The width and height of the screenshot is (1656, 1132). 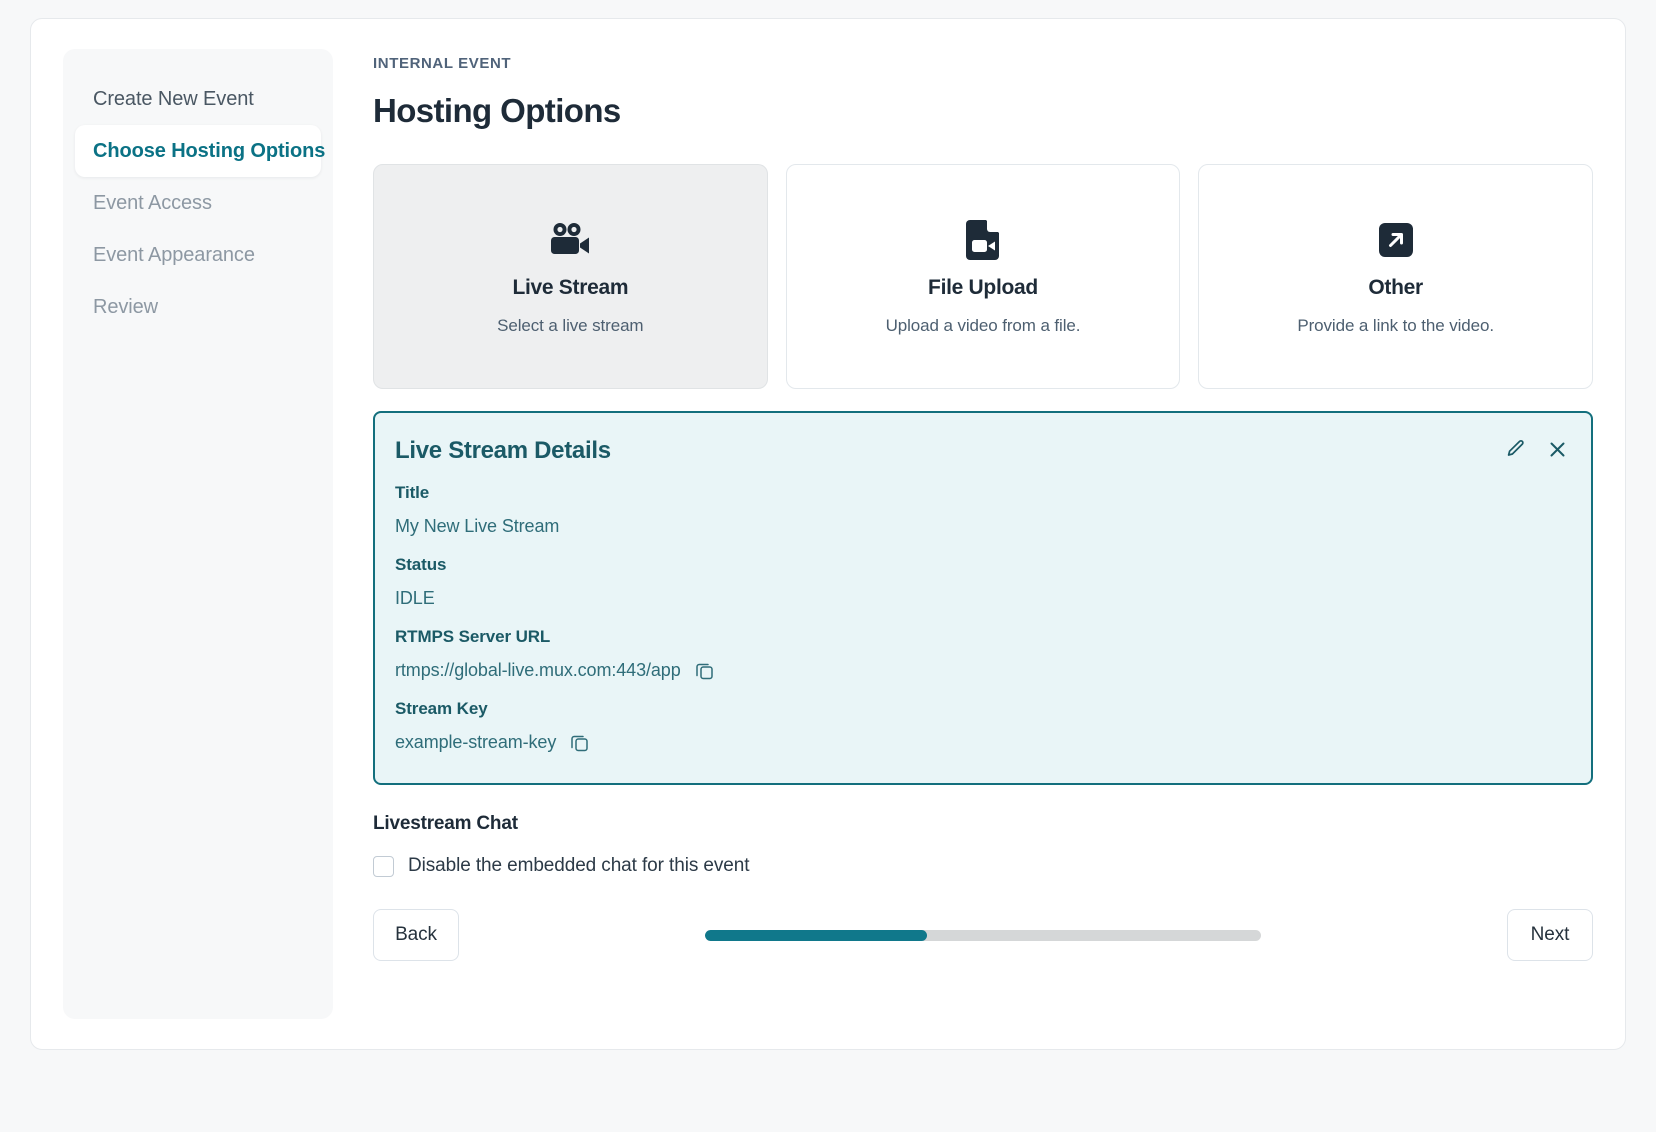 What do you see at coordinates (125, 306) in the screenshot?
I see `sidebar-item-label: Review` at bounding box center [125, 306].